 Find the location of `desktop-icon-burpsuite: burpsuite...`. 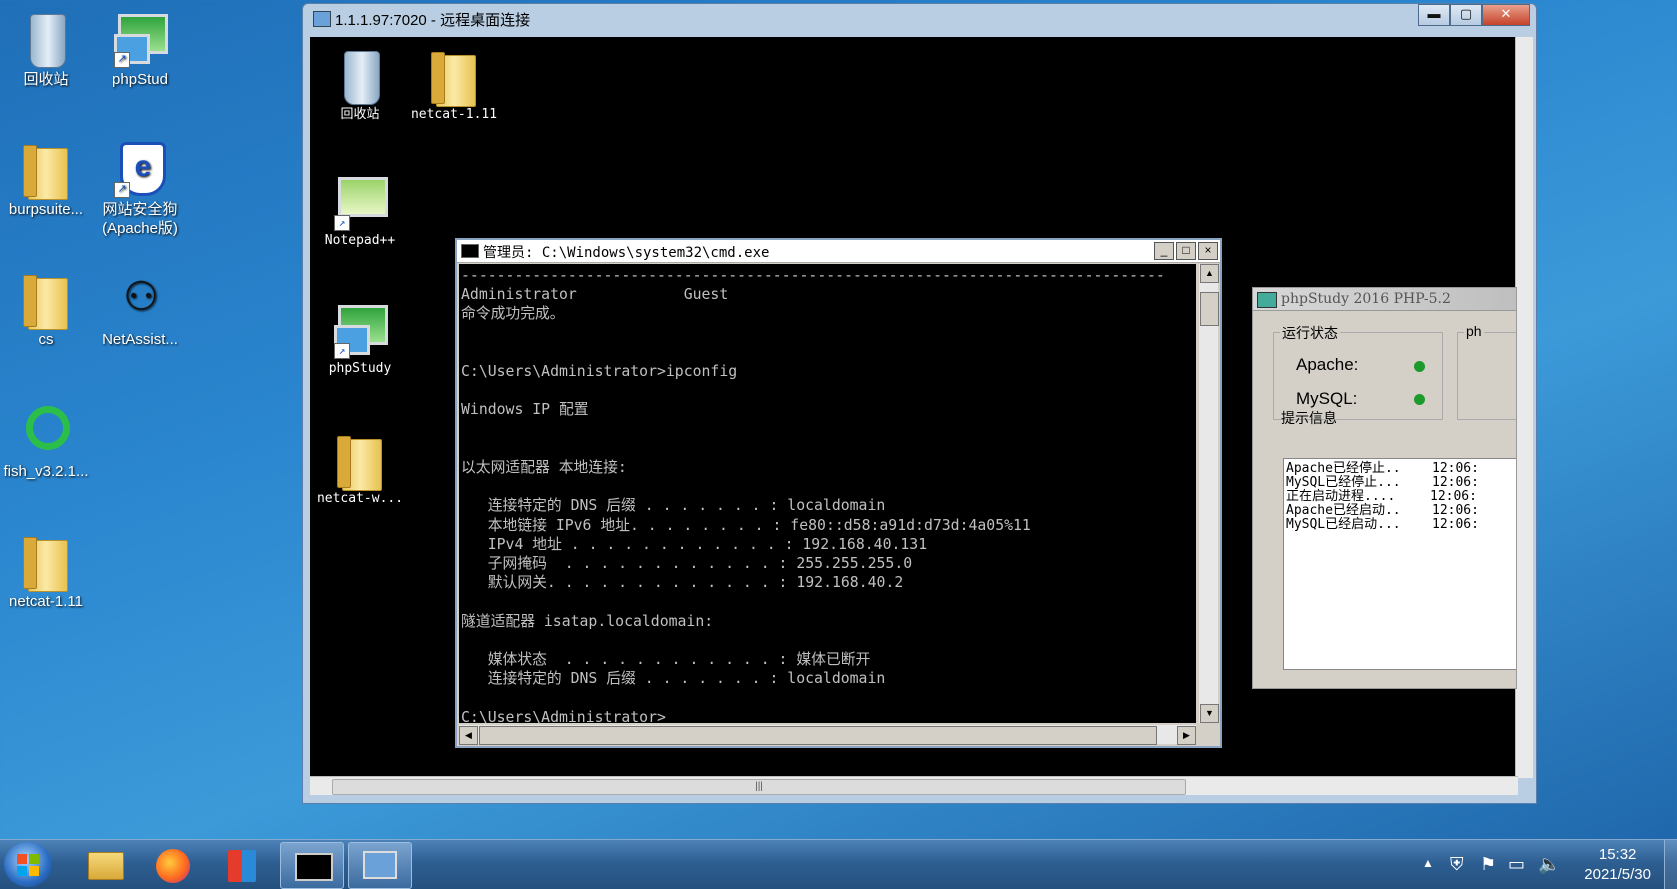

desktop-icon-burpsuite: burpsuite... is located at coordinates (47, 178).